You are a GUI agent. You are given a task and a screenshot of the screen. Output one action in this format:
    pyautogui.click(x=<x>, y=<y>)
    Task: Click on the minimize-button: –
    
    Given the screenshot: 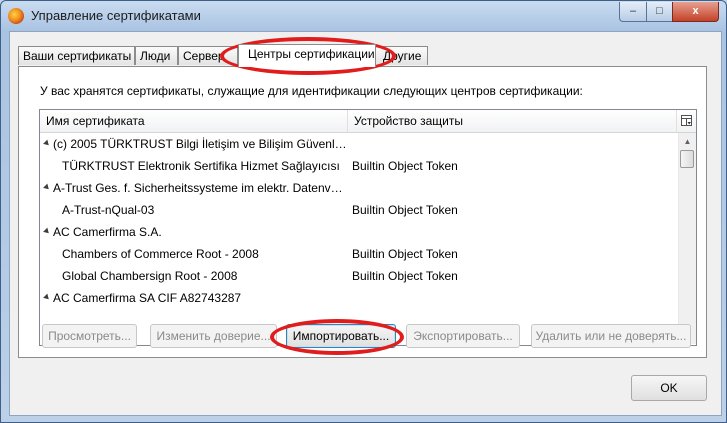 What is the action you would take?
    pyautogui.click(x=633, y=12)
    